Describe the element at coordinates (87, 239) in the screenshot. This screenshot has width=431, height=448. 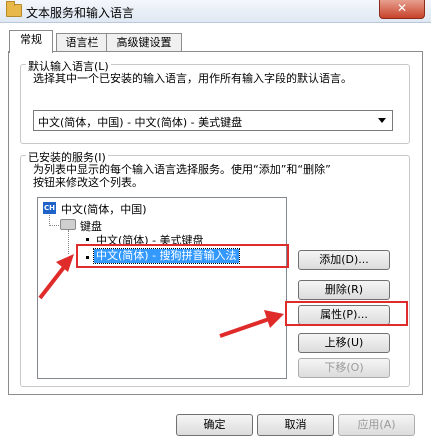
I see `bullet-icon` at that location.